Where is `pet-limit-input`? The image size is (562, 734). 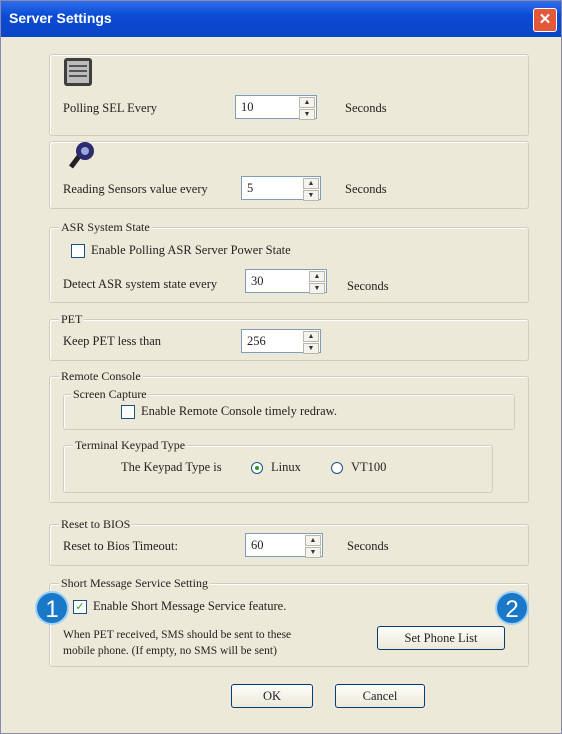
pet-limit-input is located at coordinates (276, 341).